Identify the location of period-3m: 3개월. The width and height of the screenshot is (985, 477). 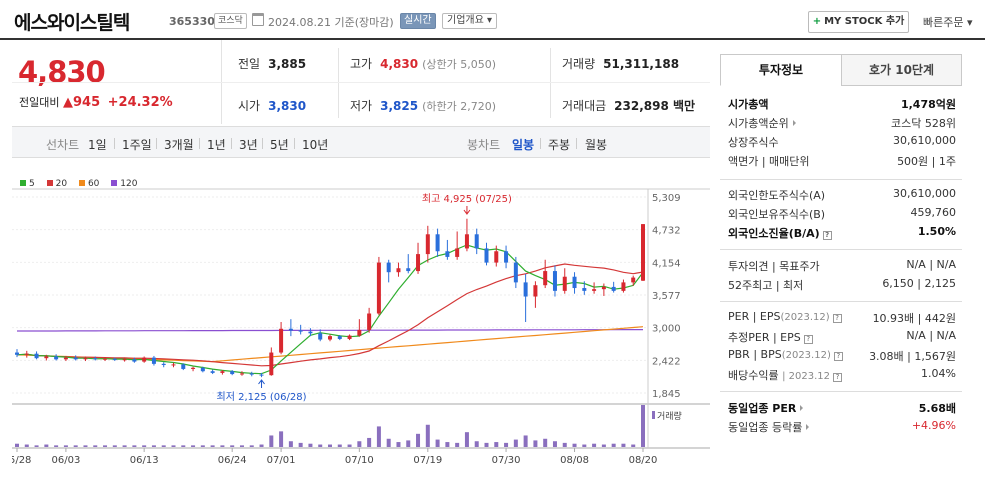
(179, 144).